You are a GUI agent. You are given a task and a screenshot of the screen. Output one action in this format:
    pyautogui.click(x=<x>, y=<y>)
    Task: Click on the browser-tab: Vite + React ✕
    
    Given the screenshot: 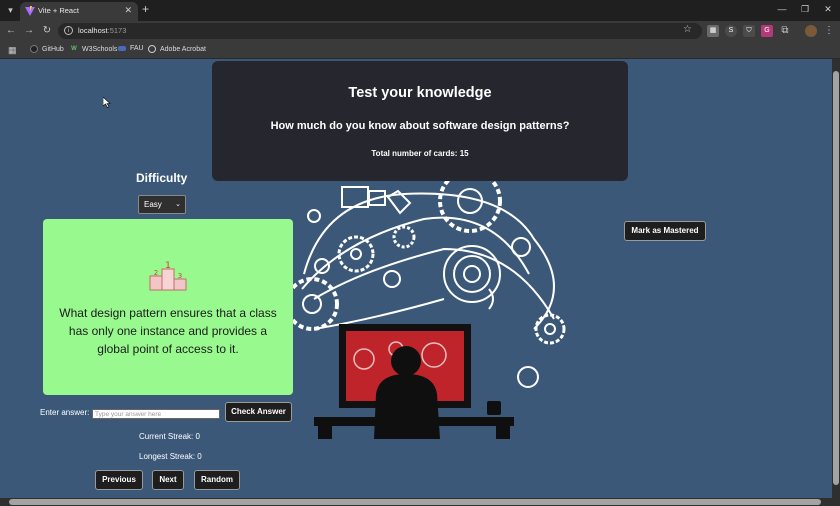 What is the action you would take?
    pyautogui.click(x=79, y=11)
    